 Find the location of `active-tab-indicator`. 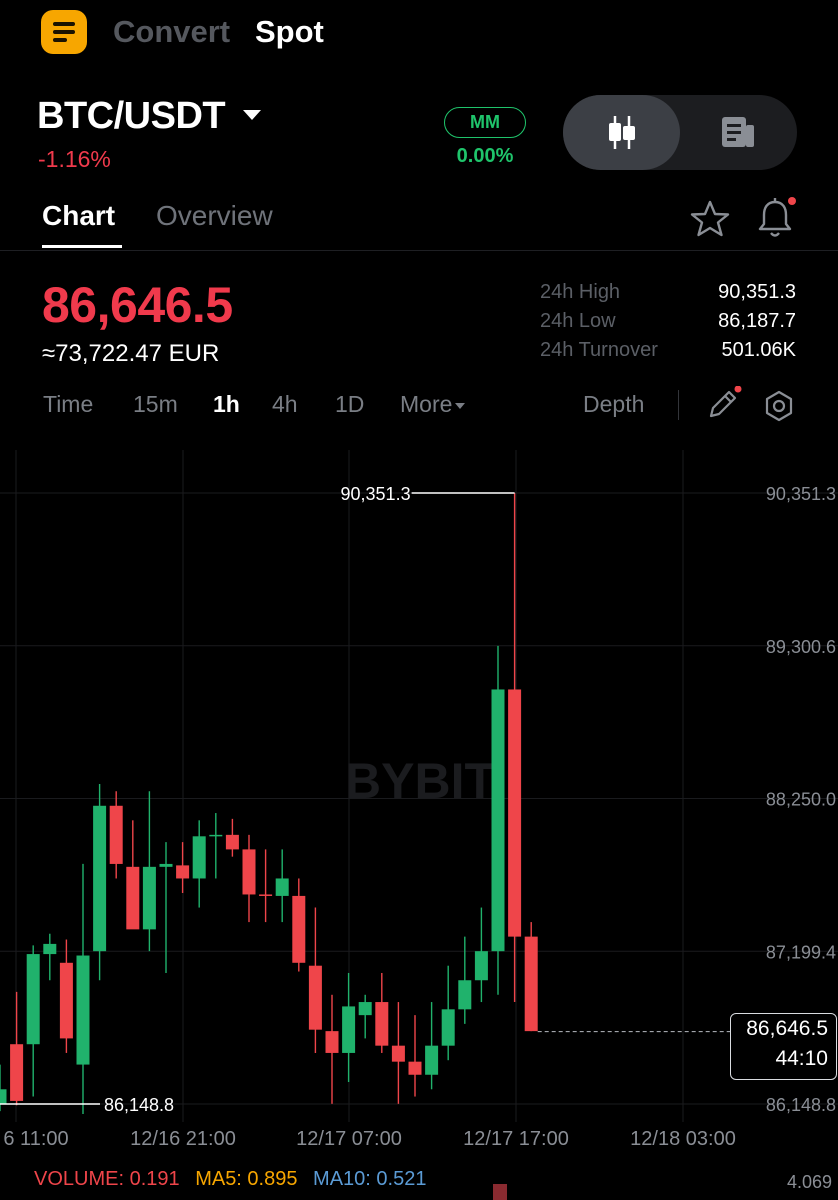

active-tab-indicator is located at coordinates (82, 246).